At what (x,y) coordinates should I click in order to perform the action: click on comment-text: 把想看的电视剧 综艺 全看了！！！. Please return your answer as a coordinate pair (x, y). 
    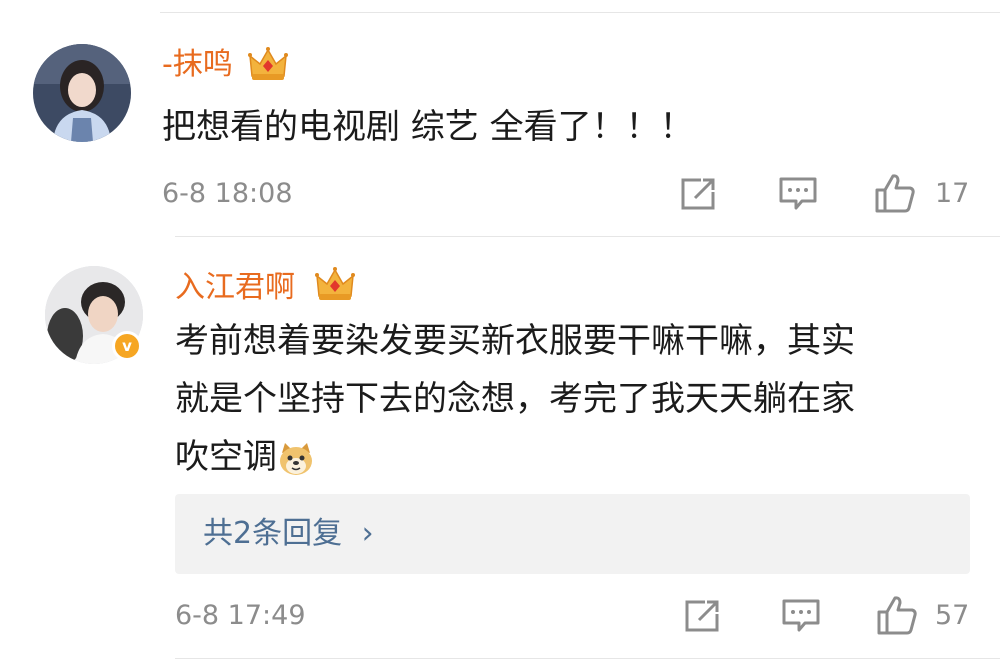
    Looking at the image, I should click on (428, 127).